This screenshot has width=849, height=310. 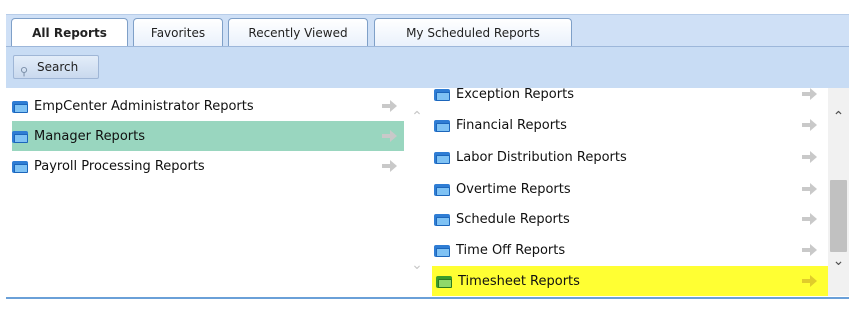 What do you see at coordinates (631, 125) in the screenshot?
I see `list-item-financial-reports: Financial Reports` at bounding box center [631, 125].